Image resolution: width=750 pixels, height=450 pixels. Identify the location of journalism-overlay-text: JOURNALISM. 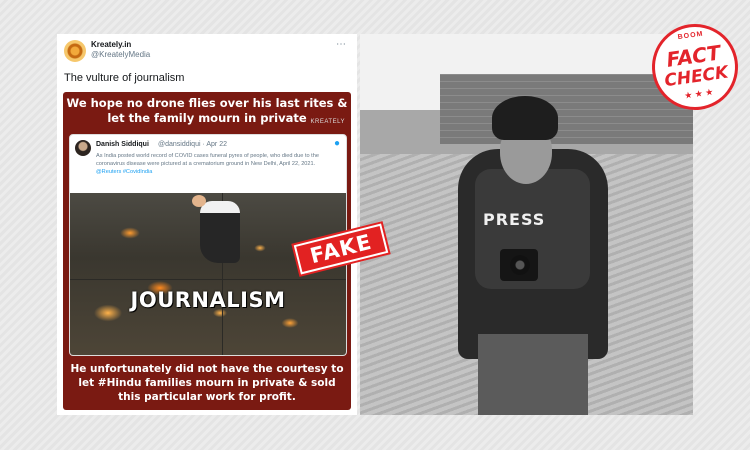
(208, 300).